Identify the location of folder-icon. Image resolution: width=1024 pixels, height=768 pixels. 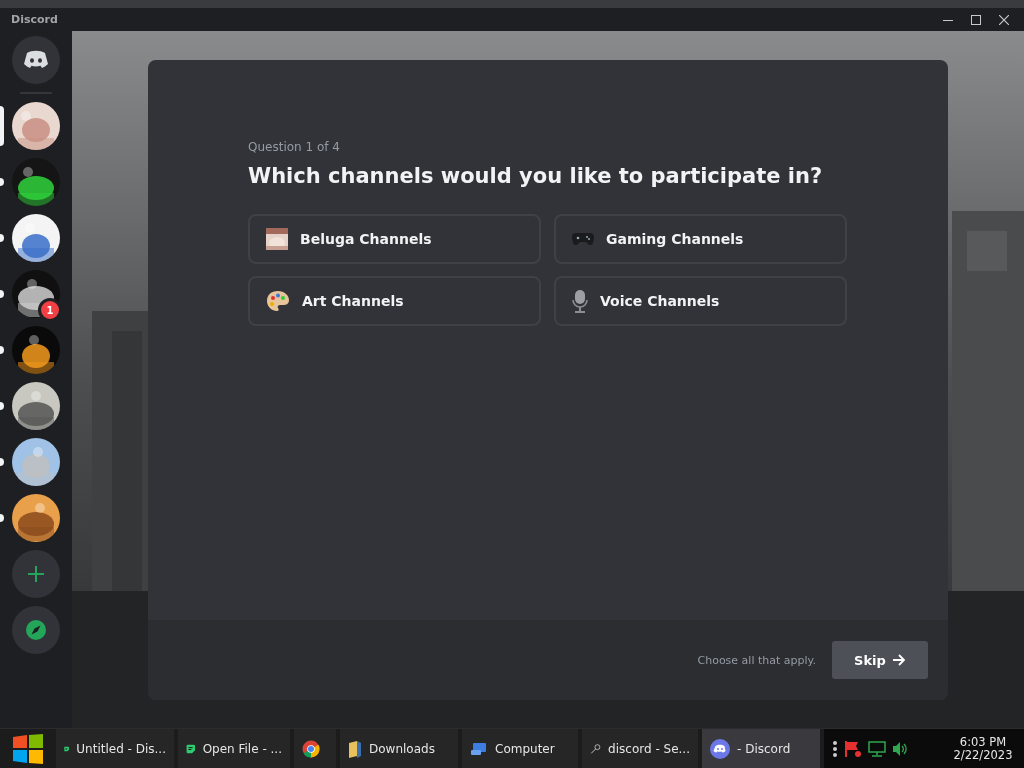
(355, 748).